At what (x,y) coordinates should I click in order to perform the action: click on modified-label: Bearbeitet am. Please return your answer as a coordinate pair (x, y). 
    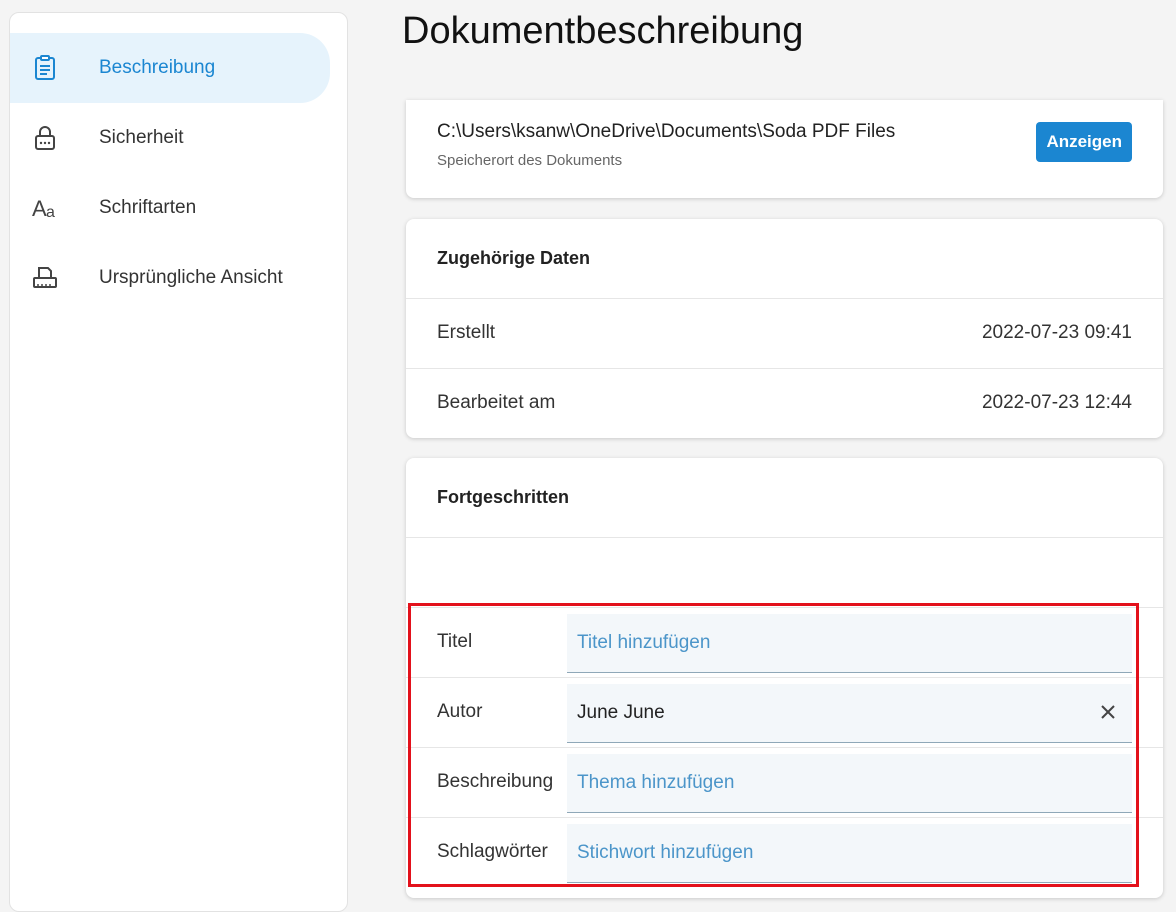
    Looking at the image, I should click on (496, 402).